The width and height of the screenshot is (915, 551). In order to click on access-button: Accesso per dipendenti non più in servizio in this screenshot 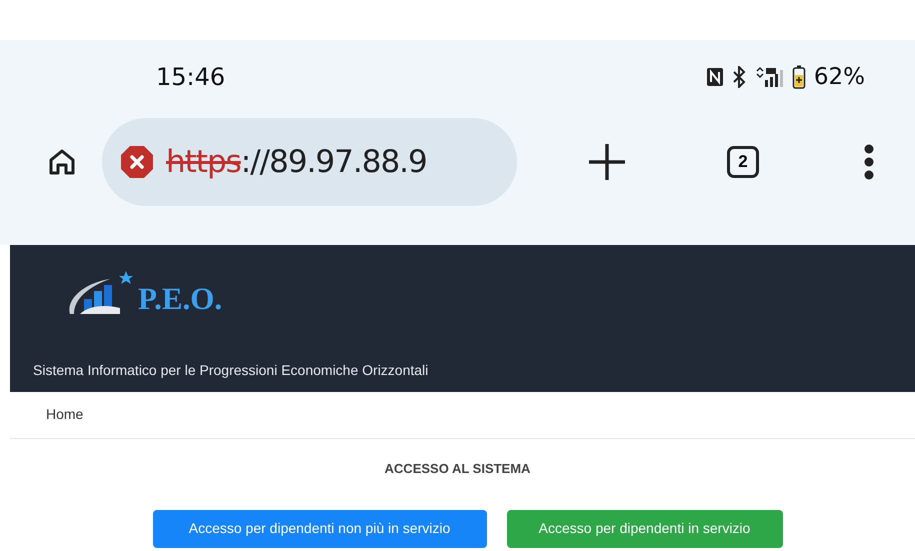, I will do `click(319, 529)`.